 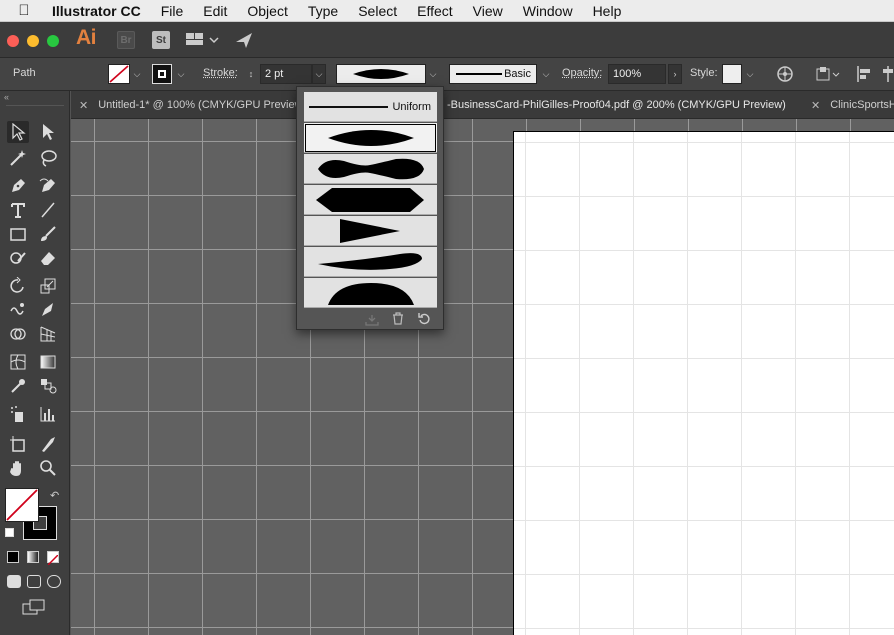 What do you see at coordinates (582, 73) in the screenshot?
I see `opacity-label: Opacity:` at bounding box center [582, 73].